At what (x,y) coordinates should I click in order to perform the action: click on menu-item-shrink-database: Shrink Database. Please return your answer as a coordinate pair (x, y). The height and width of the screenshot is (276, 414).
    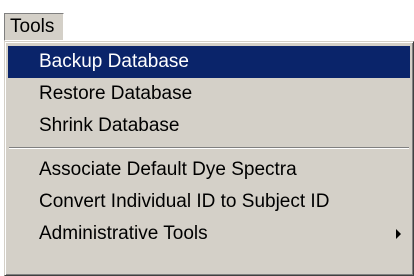
    Looking at the image, I should click on (209, 126).